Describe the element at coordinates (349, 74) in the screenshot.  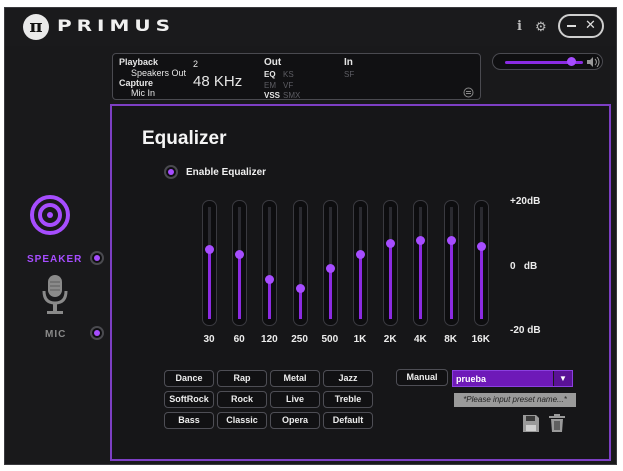
I see `in-sf: SF` at that location.